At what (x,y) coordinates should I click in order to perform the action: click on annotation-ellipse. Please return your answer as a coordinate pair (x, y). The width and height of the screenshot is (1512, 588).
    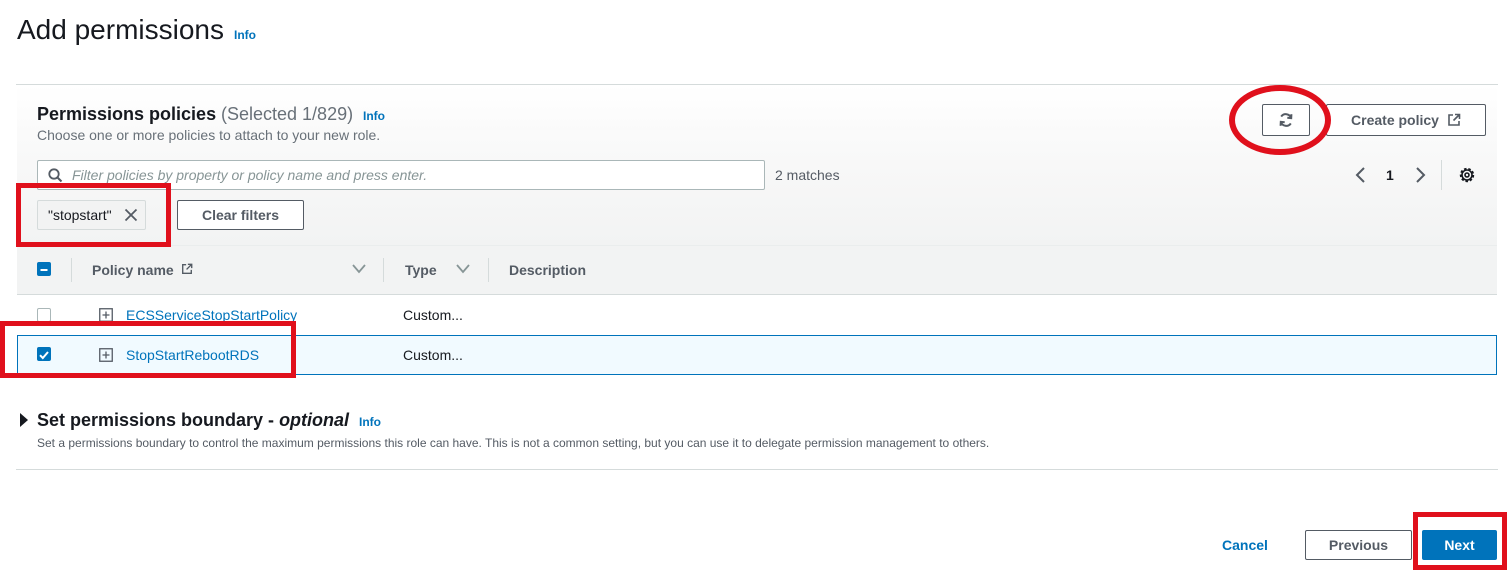
    Looking at the image, I should click on (1280, 120).